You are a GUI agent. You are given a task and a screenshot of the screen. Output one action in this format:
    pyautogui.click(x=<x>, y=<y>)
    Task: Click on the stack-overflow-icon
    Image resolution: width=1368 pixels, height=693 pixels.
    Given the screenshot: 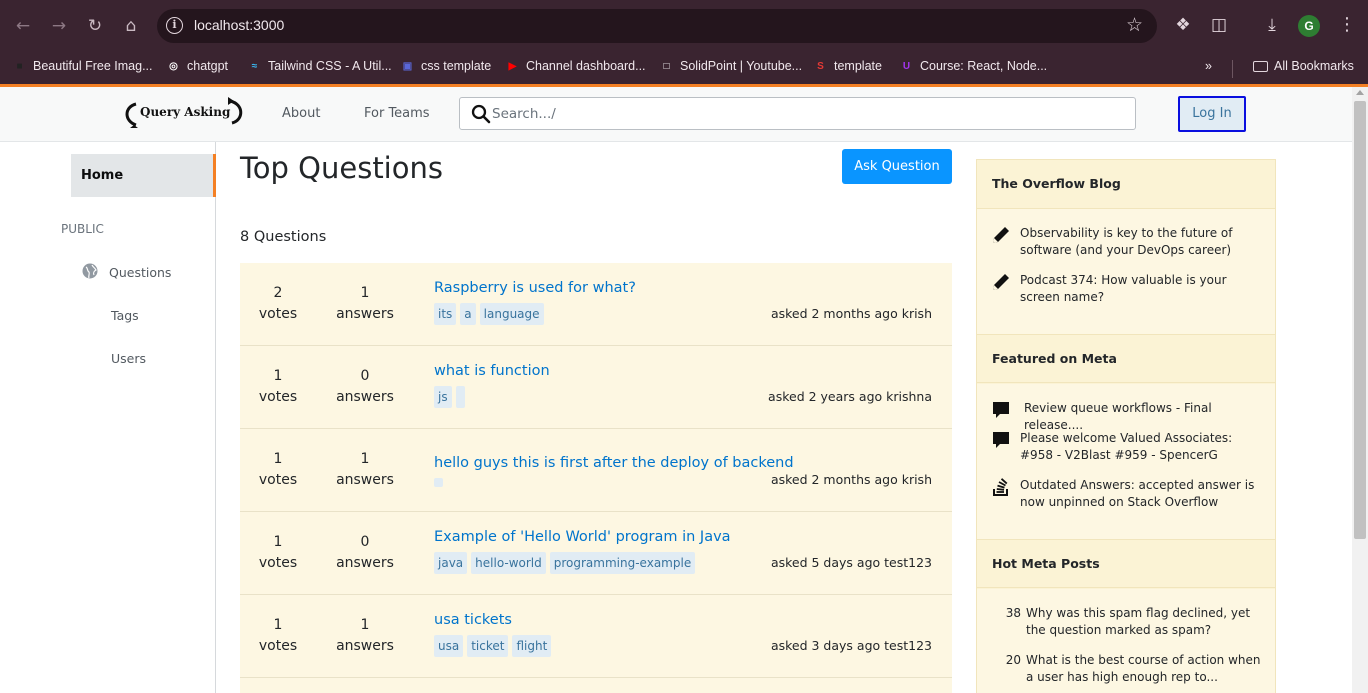 What is the action you would take?
    pyautogui.click(x=1000, y=487)
    